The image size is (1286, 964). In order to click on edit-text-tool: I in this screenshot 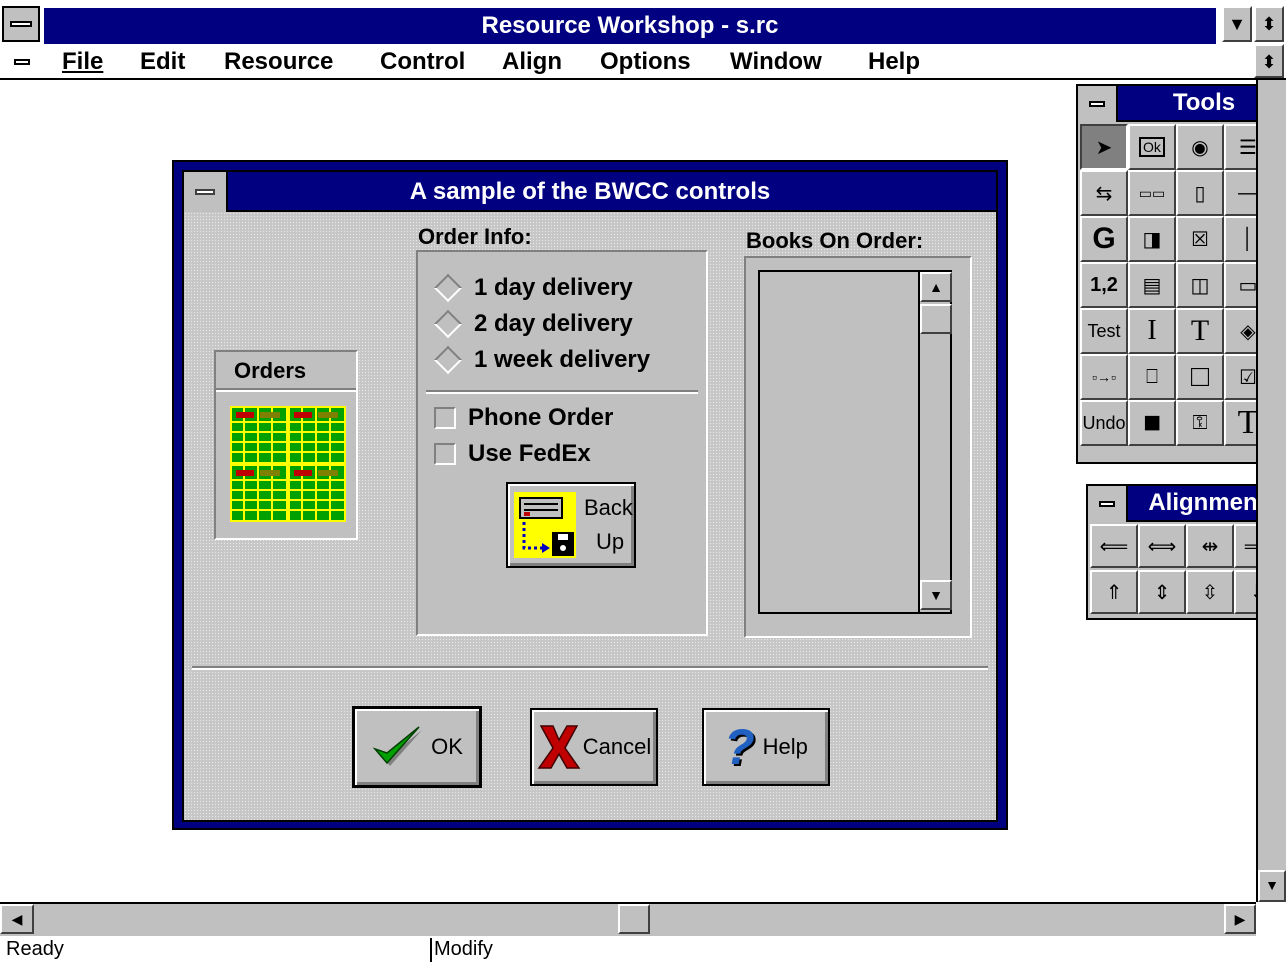, I will do `click(1152, 331)`.